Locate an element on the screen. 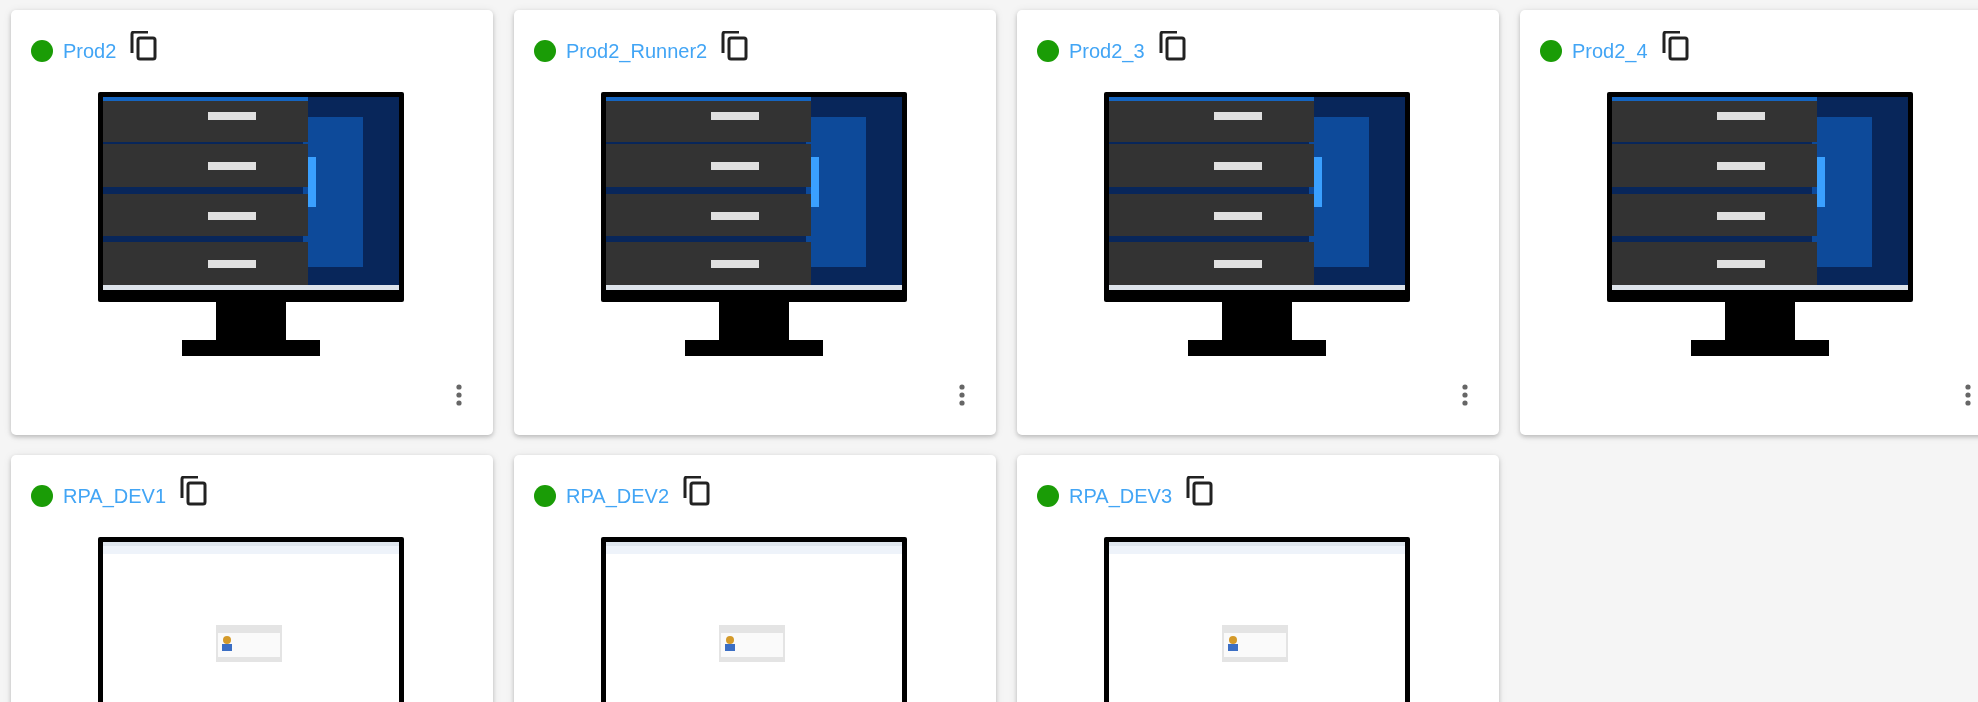 The width and height of the screenshot is (1978, 702). machine-name-link: RPA_DEV1 is located at coordinates (114, 496).